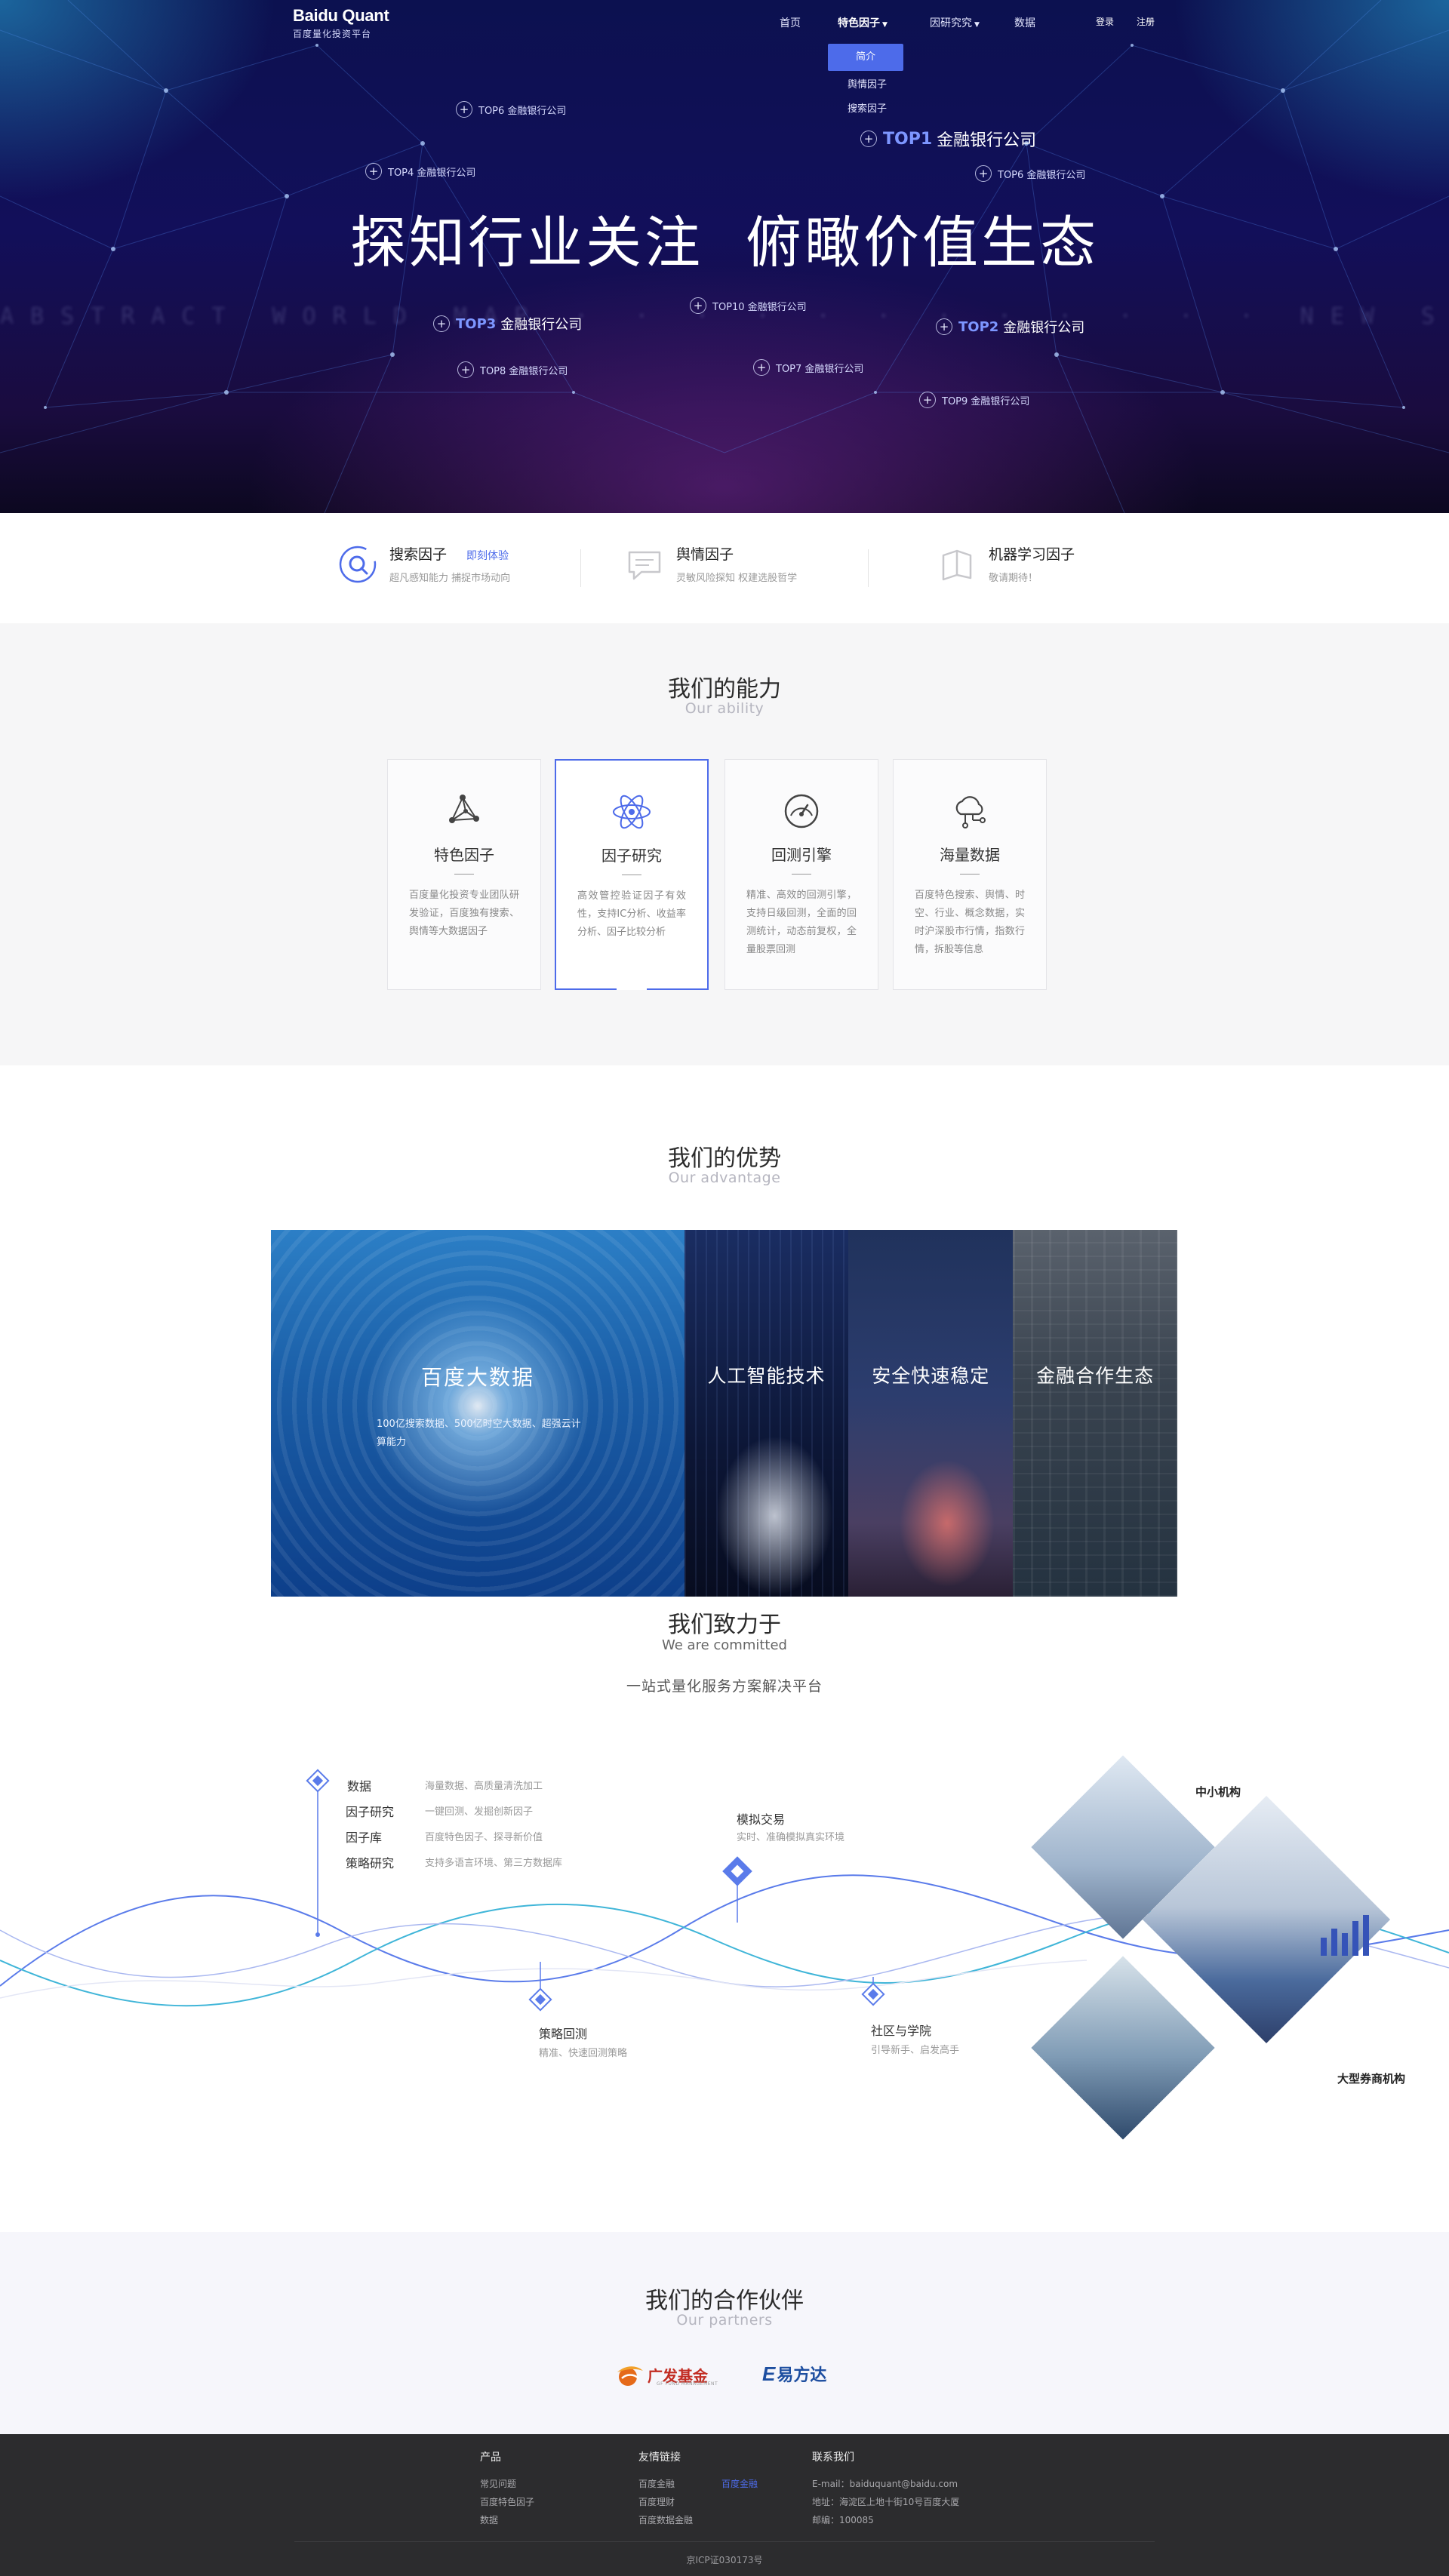 The width and height of the screenshot is (1449, 2576). What do you see at coordinates (487, 556) in the screenshot?
I see `try-now-link: 即刻体验` at bounding box center [487, 556].